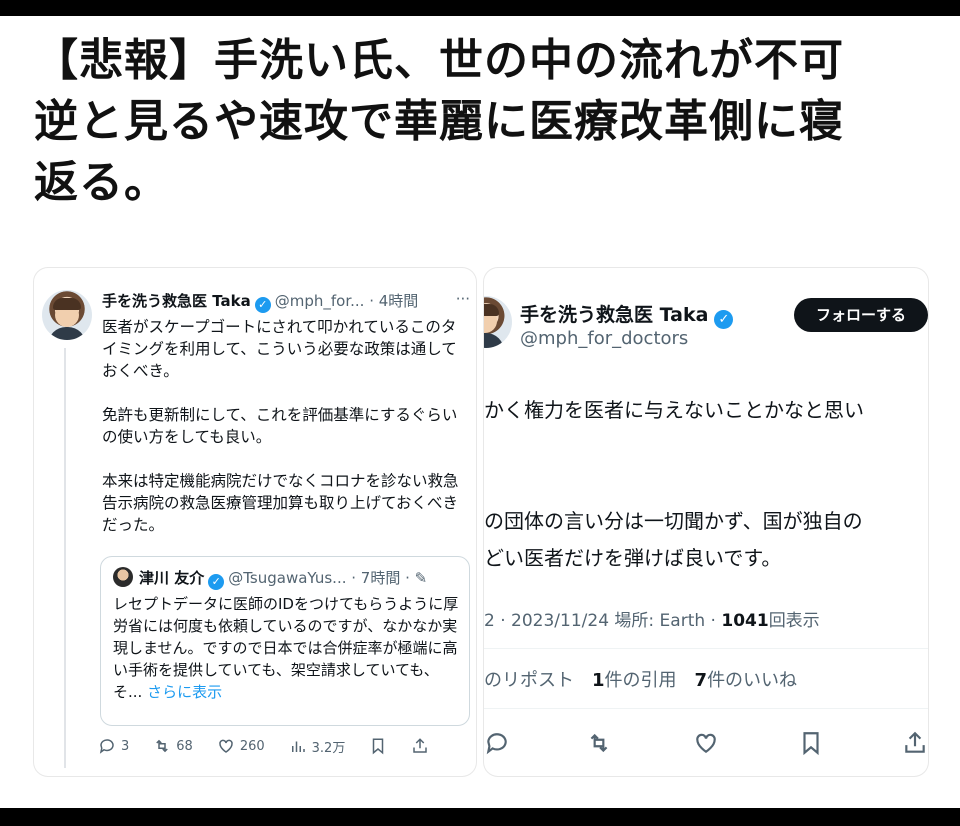  What do you see at coordinates (298, 746) in the screenshot?
I see `views-icon` at bounding box center [298, 746].